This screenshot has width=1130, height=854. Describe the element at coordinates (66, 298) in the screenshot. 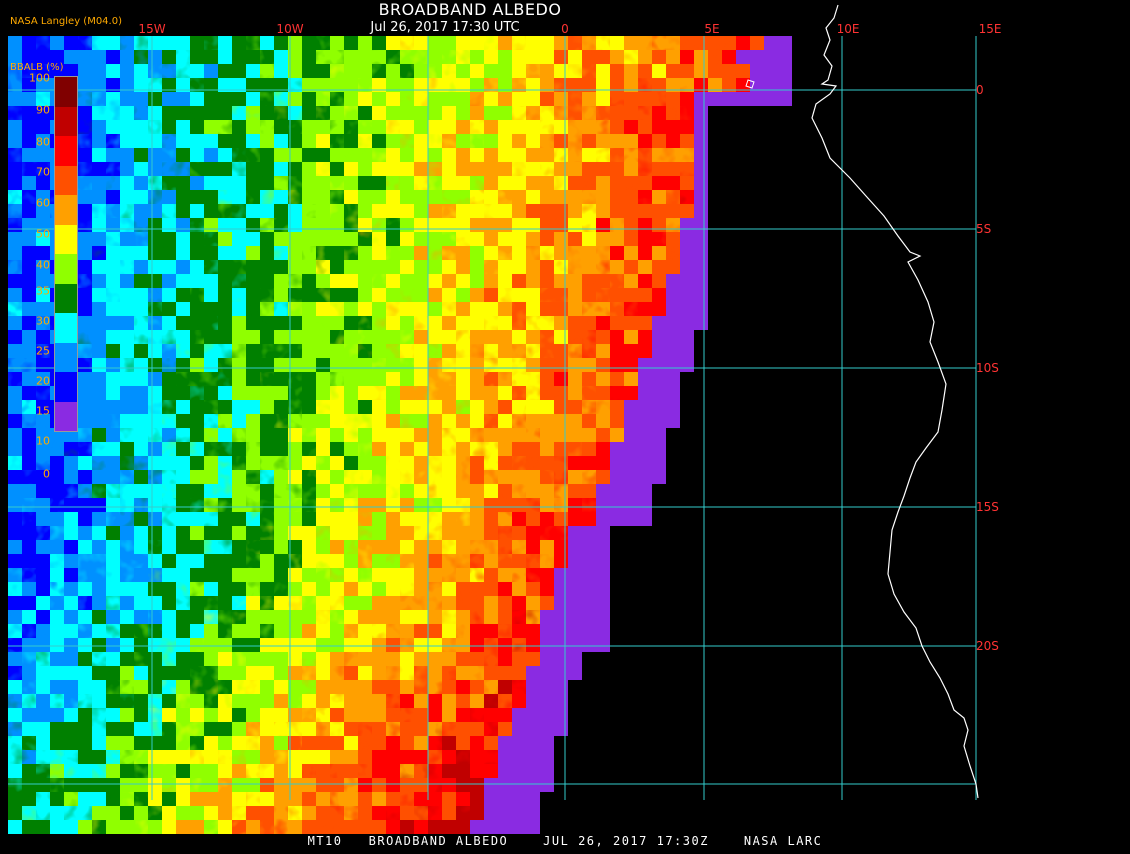

I see `legend-swatch` at that location.